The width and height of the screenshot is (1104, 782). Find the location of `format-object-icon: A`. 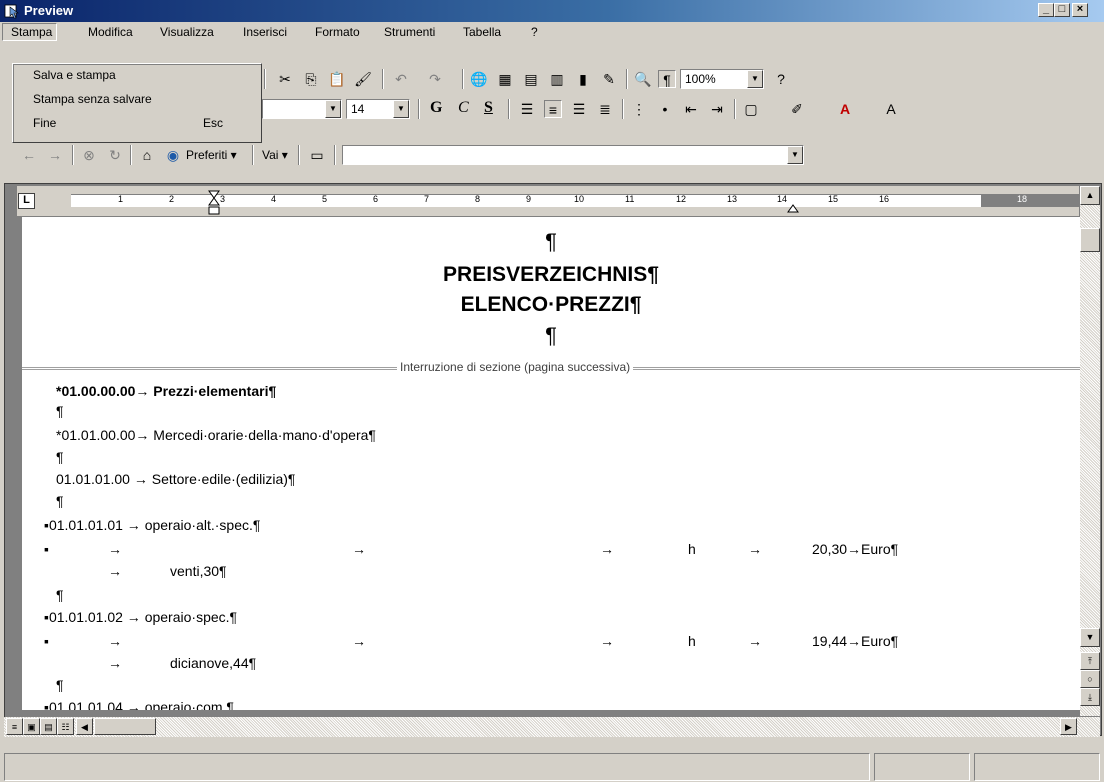

format-object-icon: A is located at coordinates (891, 109).